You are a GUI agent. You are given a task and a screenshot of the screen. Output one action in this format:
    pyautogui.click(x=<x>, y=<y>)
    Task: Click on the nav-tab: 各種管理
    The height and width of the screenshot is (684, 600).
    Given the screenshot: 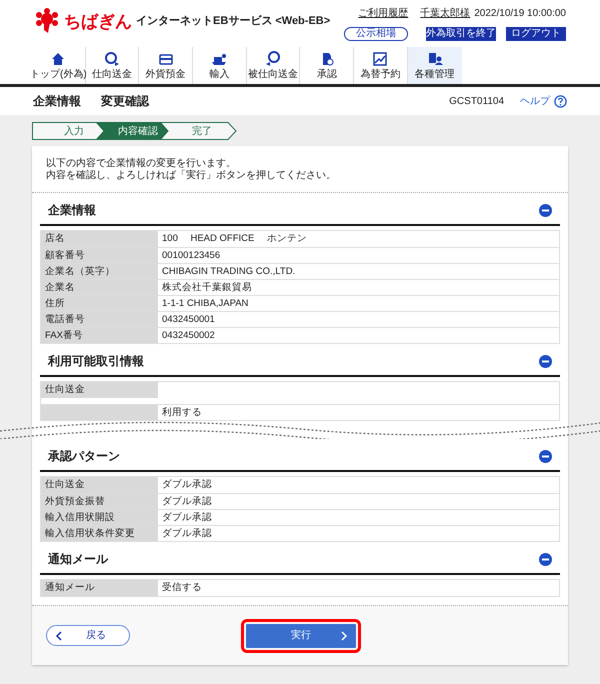 What is the action you would take?
    pyautogui.click(x=435, y=65)
    